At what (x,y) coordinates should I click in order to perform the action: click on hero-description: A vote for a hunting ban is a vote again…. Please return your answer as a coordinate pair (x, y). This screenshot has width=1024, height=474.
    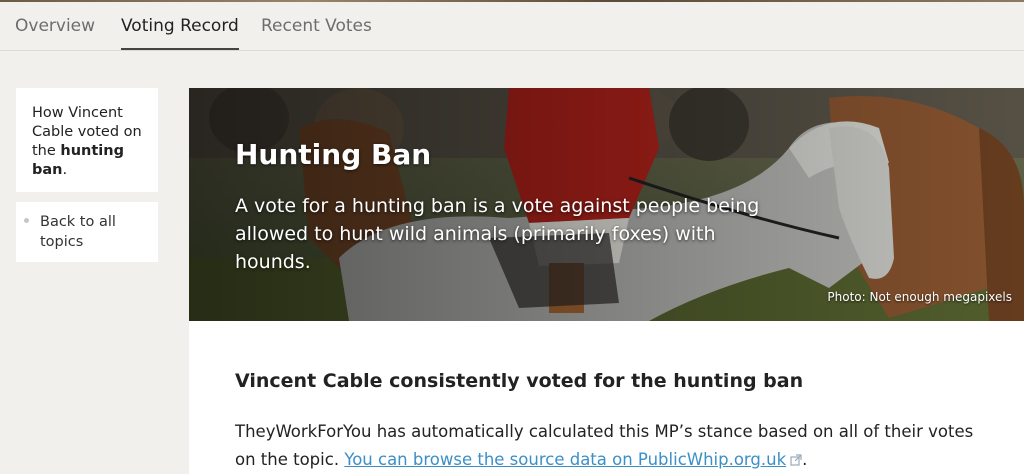
    Looking at the image, I should click on (497, 234).